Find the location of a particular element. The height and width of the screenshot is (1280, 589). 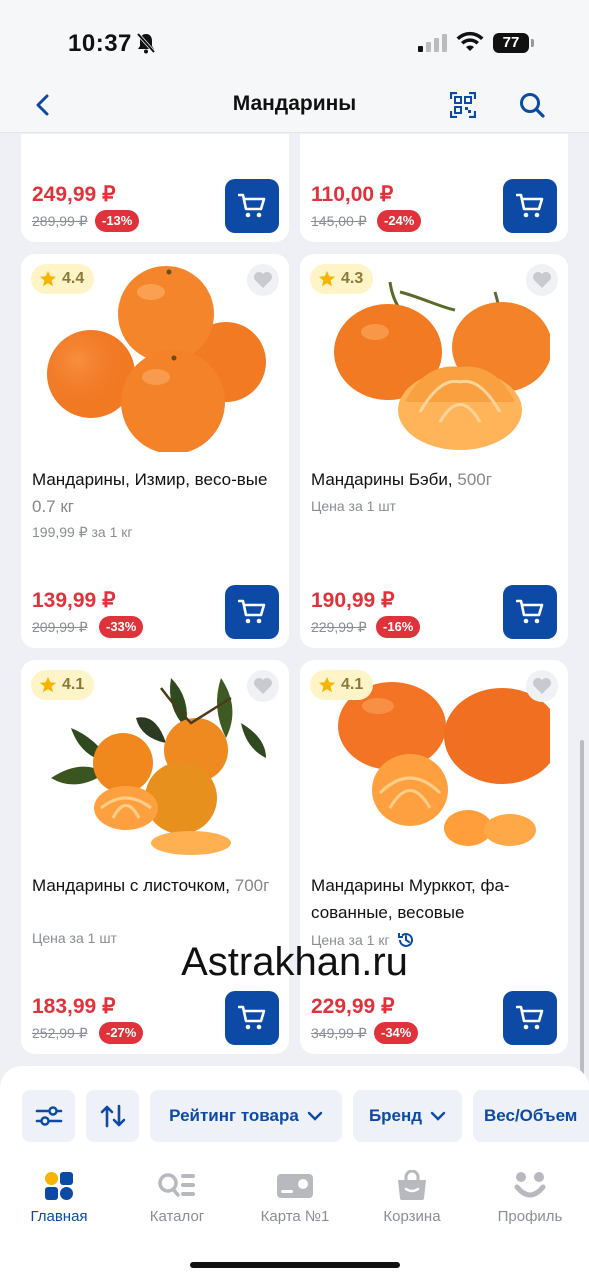

product-old-price: 349,99 ₽ is located at coordinates (339, 1033).